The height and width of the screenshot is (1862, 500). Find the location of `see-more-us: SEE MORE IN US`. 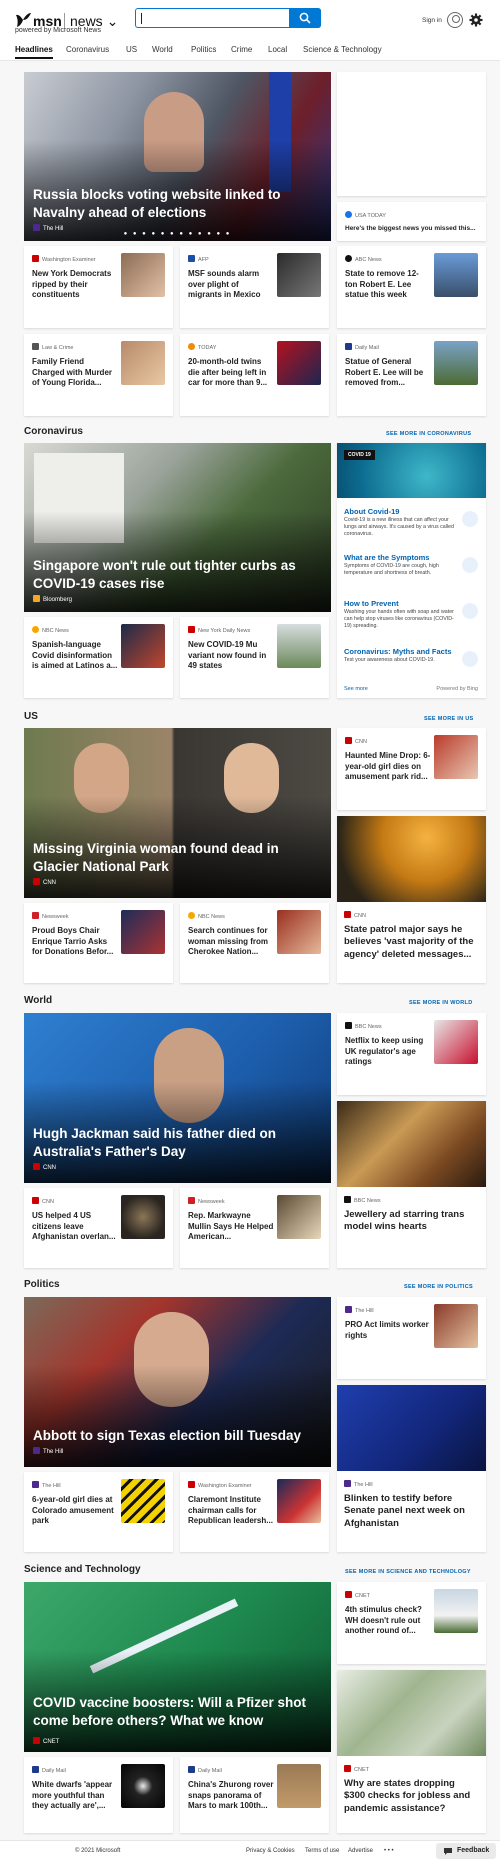

see-more-us: SEE MORE IN US is located at coordinates (448, 719).